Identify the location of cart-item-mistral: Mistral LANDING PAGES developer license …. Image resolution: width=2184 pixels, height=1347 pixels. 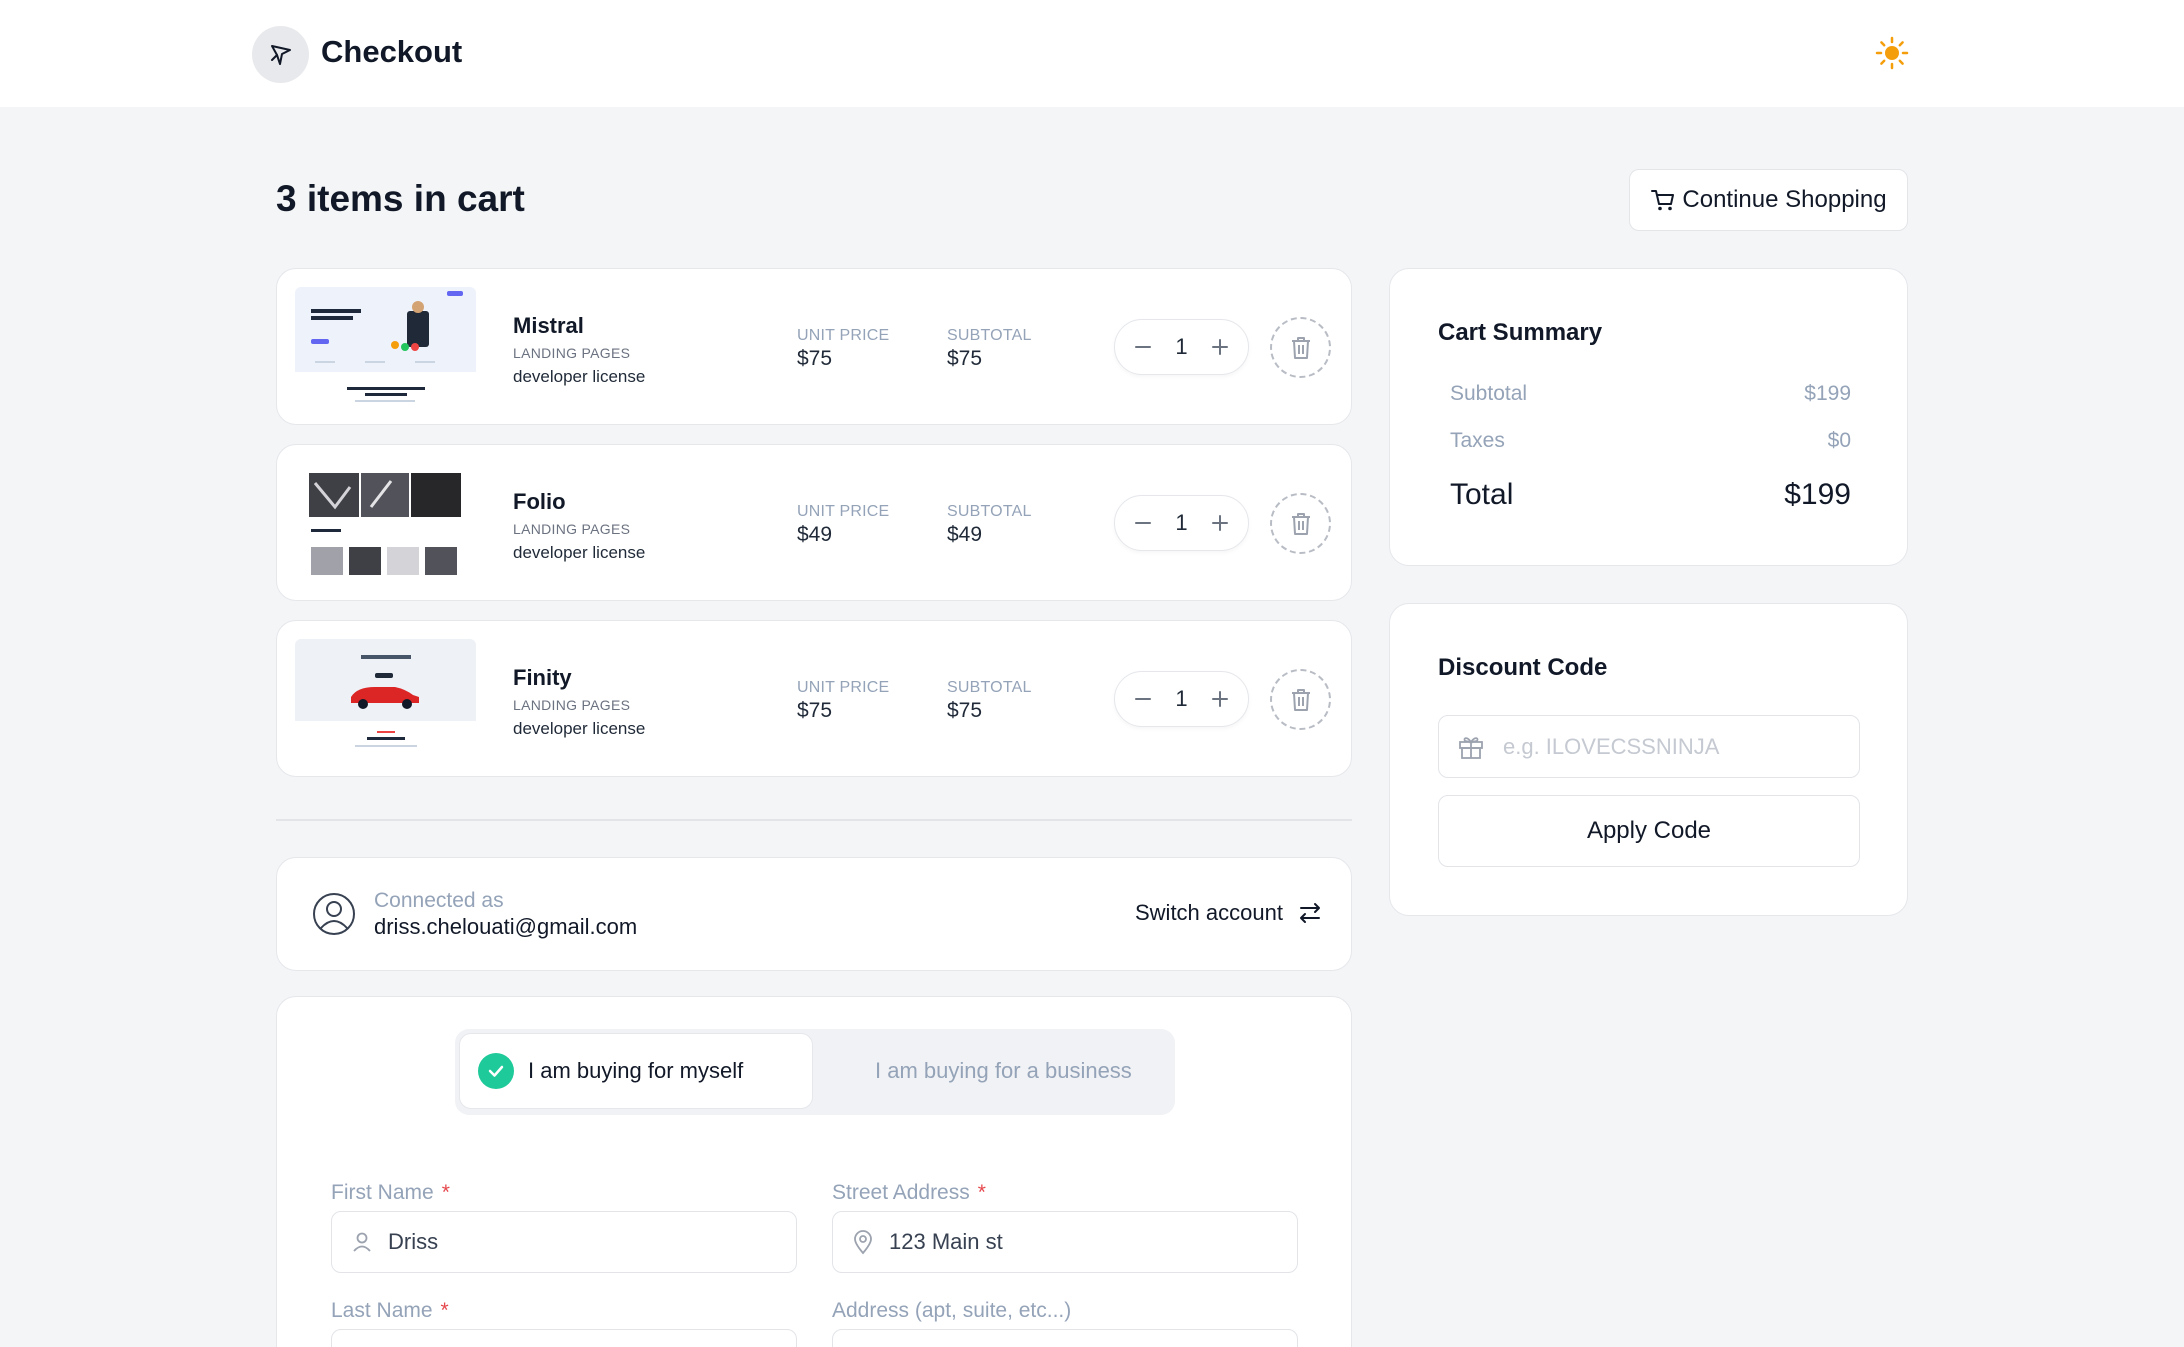
(814, 346).